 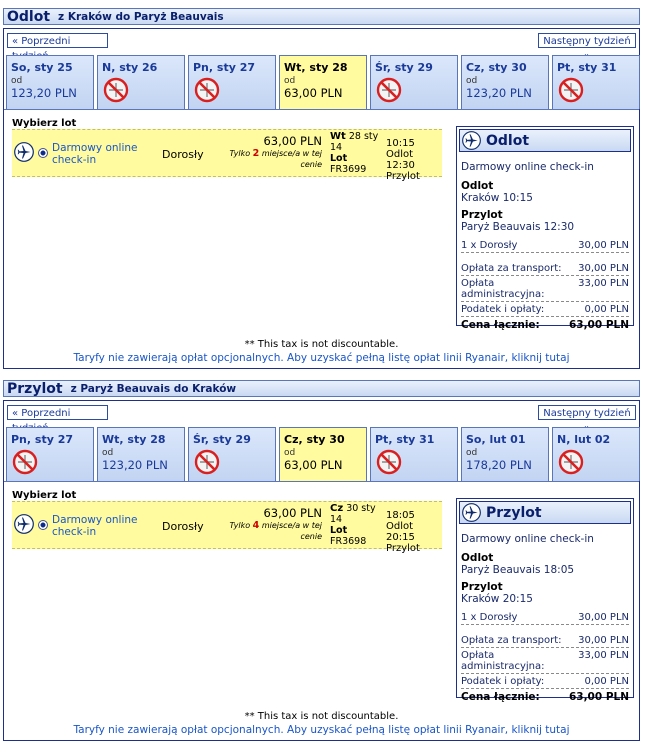 What do you see at coordinates (348, 536) in the screenshot?
I see `flight-number: Lot FR3698` at bounding box center [348, 536].